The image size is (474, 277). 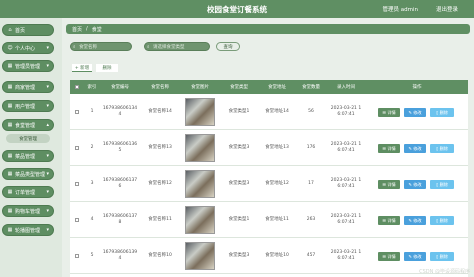 I want to click on sidebar-item-home: ⌂ 首页, so click(x=28, y=30).